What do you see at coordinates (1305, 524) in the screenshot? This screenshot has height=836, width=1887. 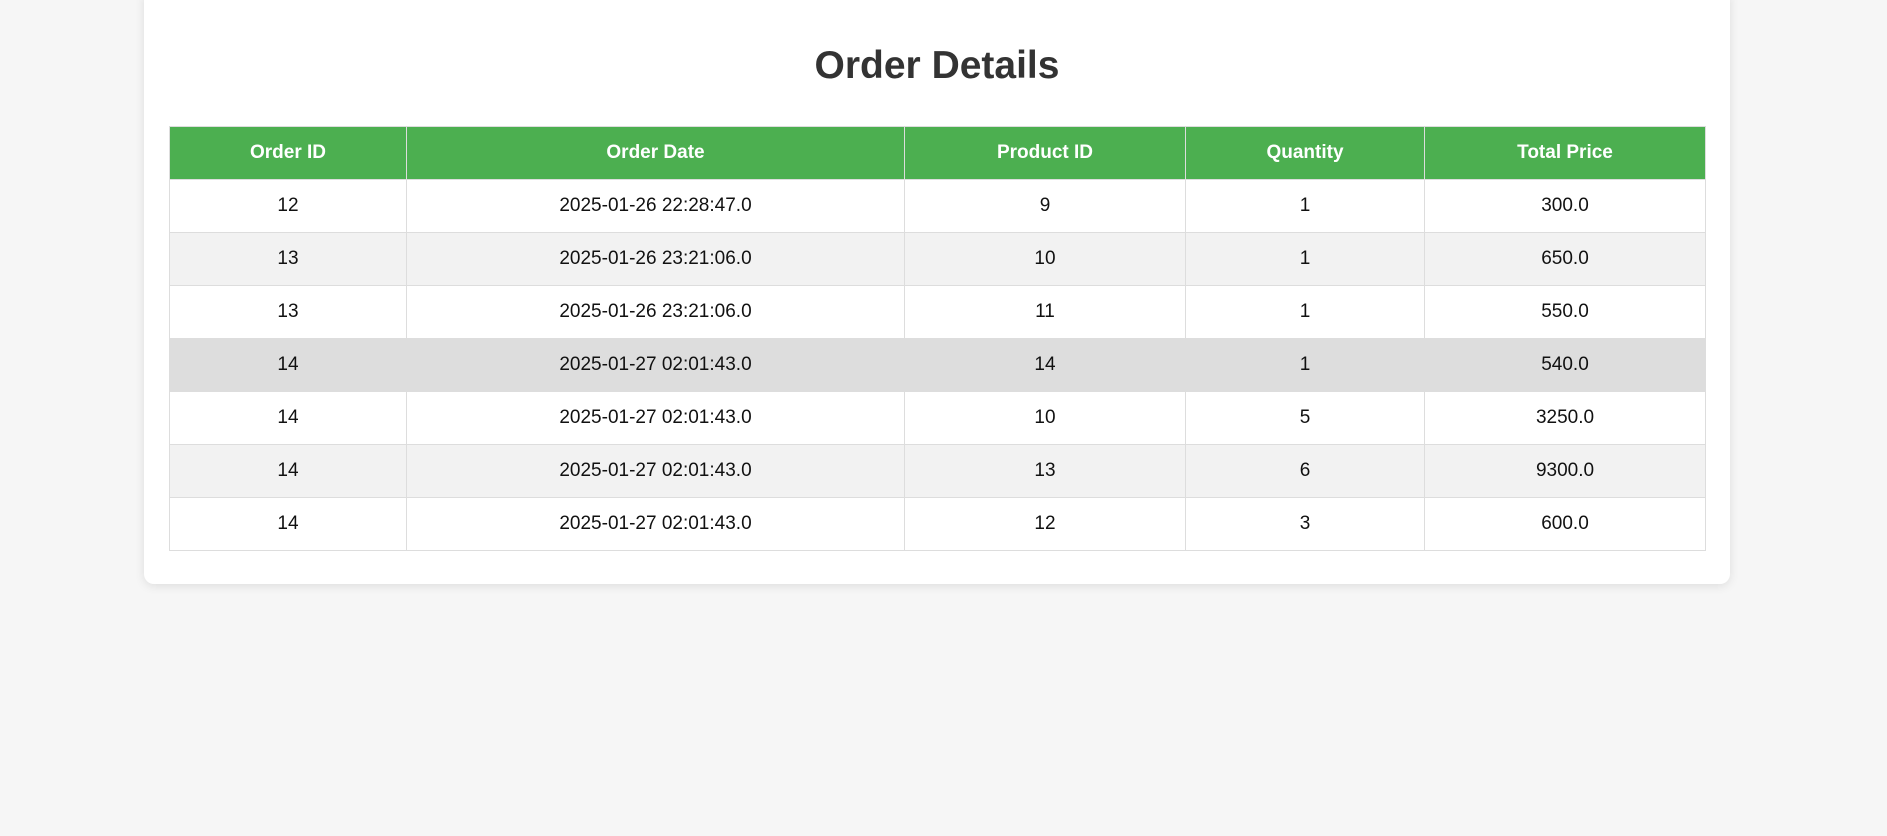 I see `cell-quantity: 3` at bounding box center [1305, 524].